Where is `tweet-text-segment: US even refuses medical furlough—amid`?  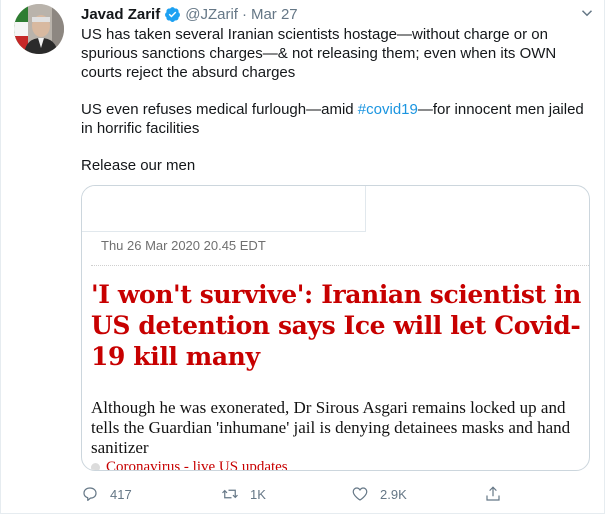 tweet-text-segment: US even refuses medical furlough—amid is located at coordinates (219, 109).